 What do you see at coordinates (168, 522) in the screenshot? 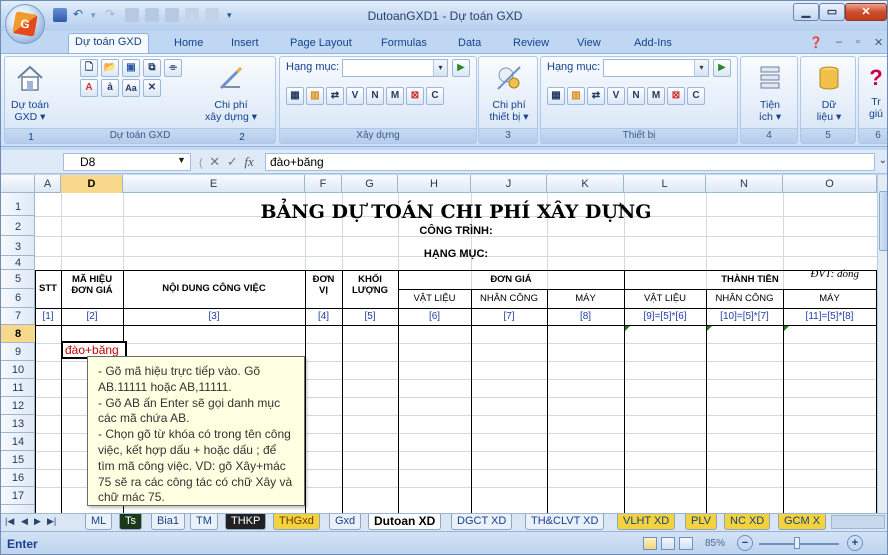
I see `sheet-tab-bia1: Bia1` at bounding box center [168, 522].